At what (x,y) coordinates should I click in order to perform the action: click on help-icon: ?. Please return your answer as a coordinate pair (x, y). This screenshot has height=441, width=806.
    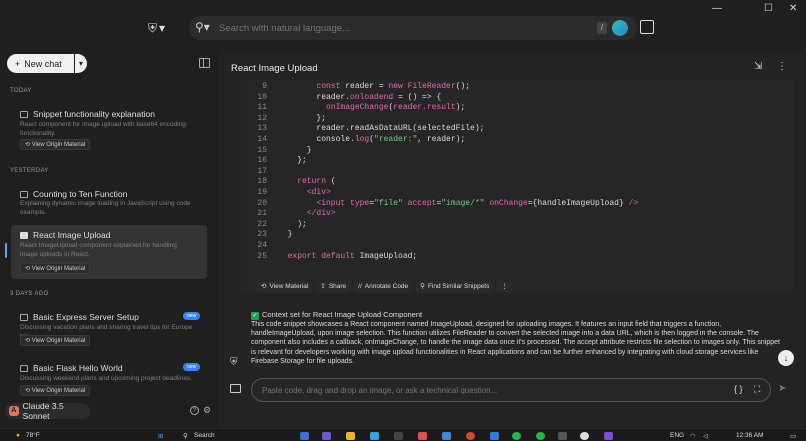
    Looking at the image, I should click on (194, 410).